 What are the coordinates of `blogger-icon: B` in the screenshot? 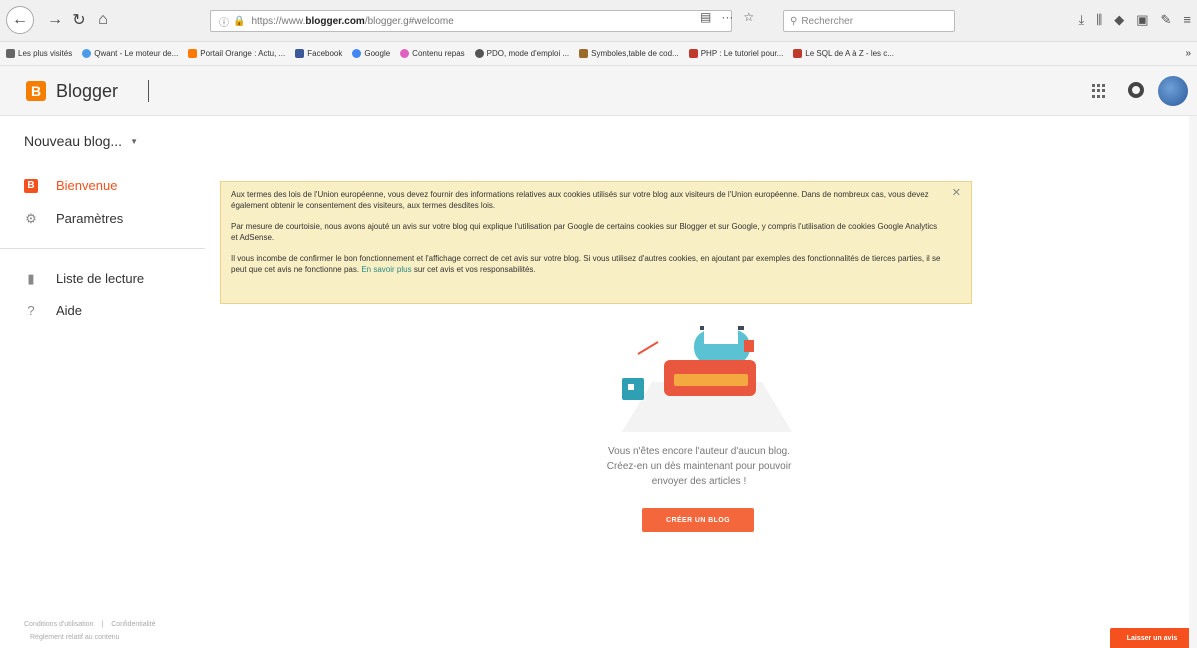 It's located at (31, 185).